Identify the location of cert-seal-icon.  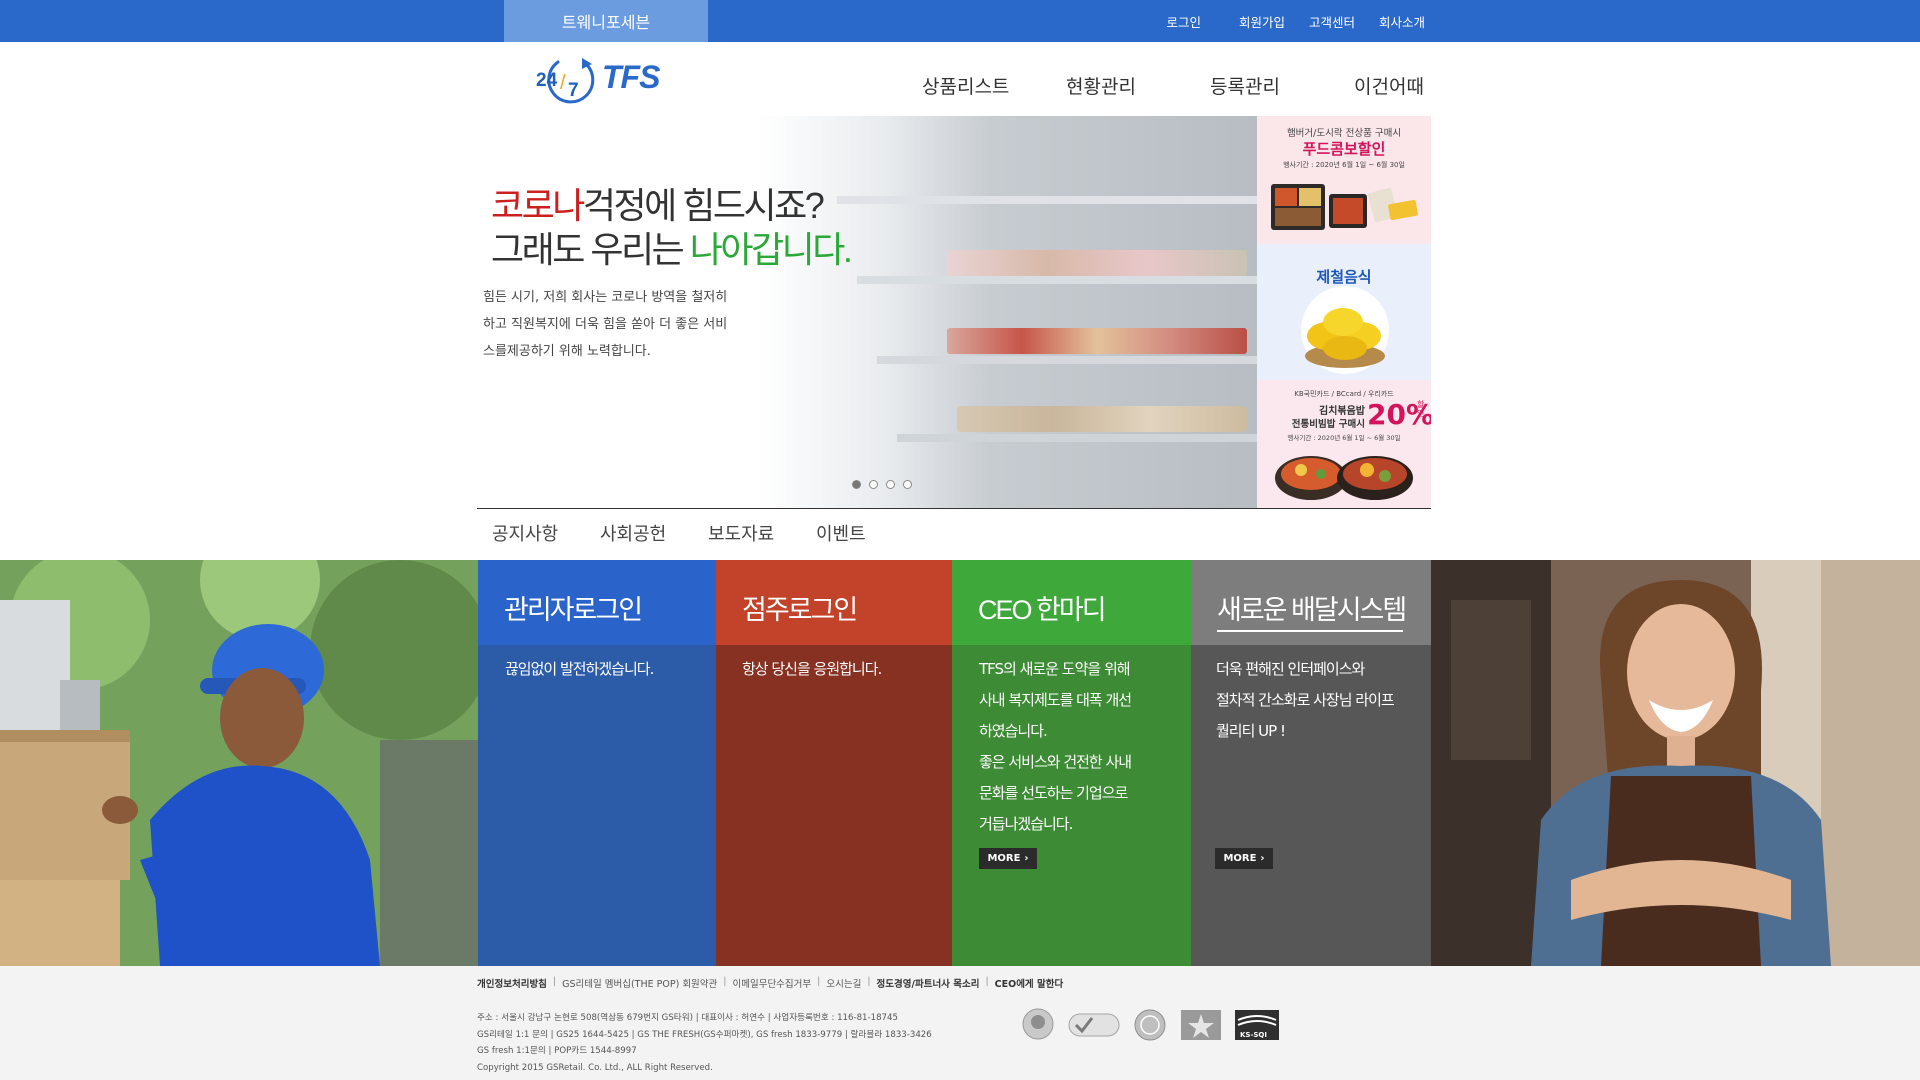
(1150, 1025).